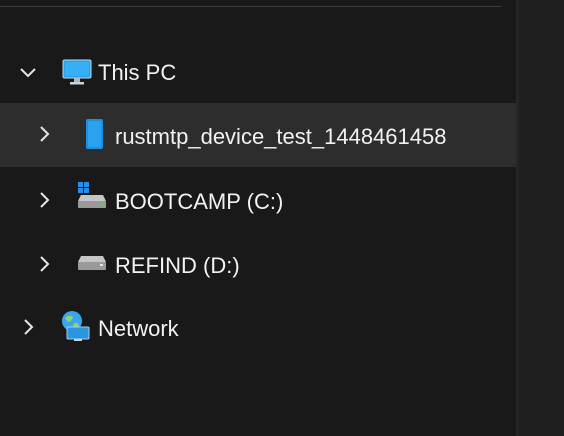 This screenshot has width=564, height=436. What do you see at coordinates (517, 218) in the screenshot?
I see `pane-splitter` at bounding box center [517, 218].